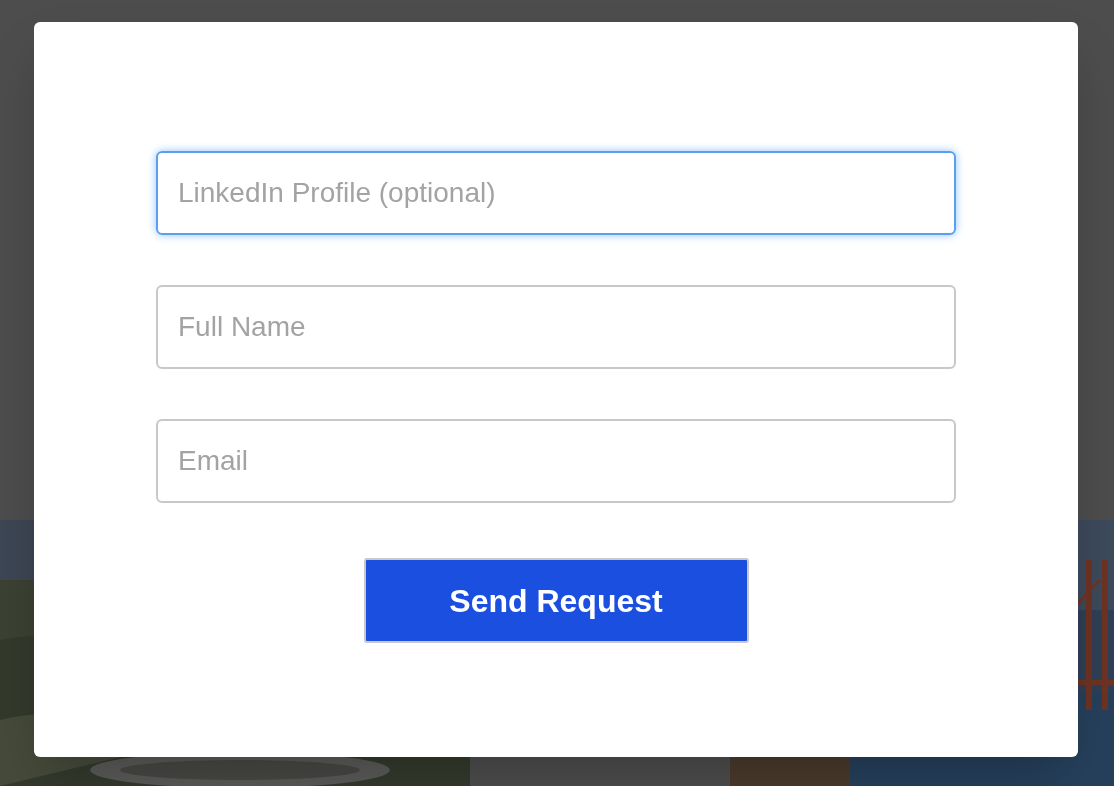  I want to click on send-request-button: Send Request, so click(556, 600).